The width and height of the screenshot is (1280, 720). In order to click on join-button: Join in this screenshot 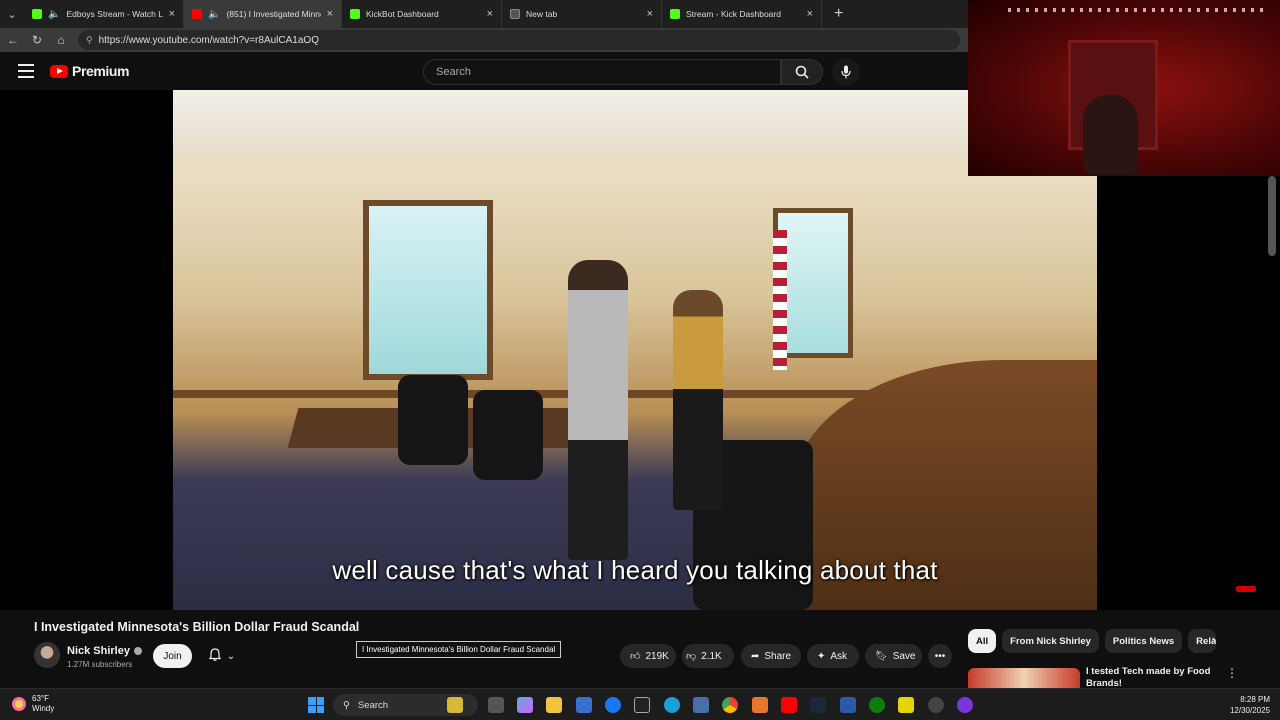, I will do `click(172, 656)`.